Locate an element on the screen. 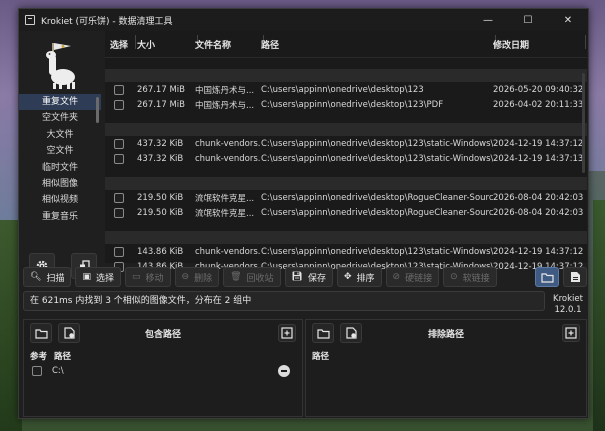 This screenshot has width=605, height=431. add-excluded-manual-button is located at coordinates (571, 333).